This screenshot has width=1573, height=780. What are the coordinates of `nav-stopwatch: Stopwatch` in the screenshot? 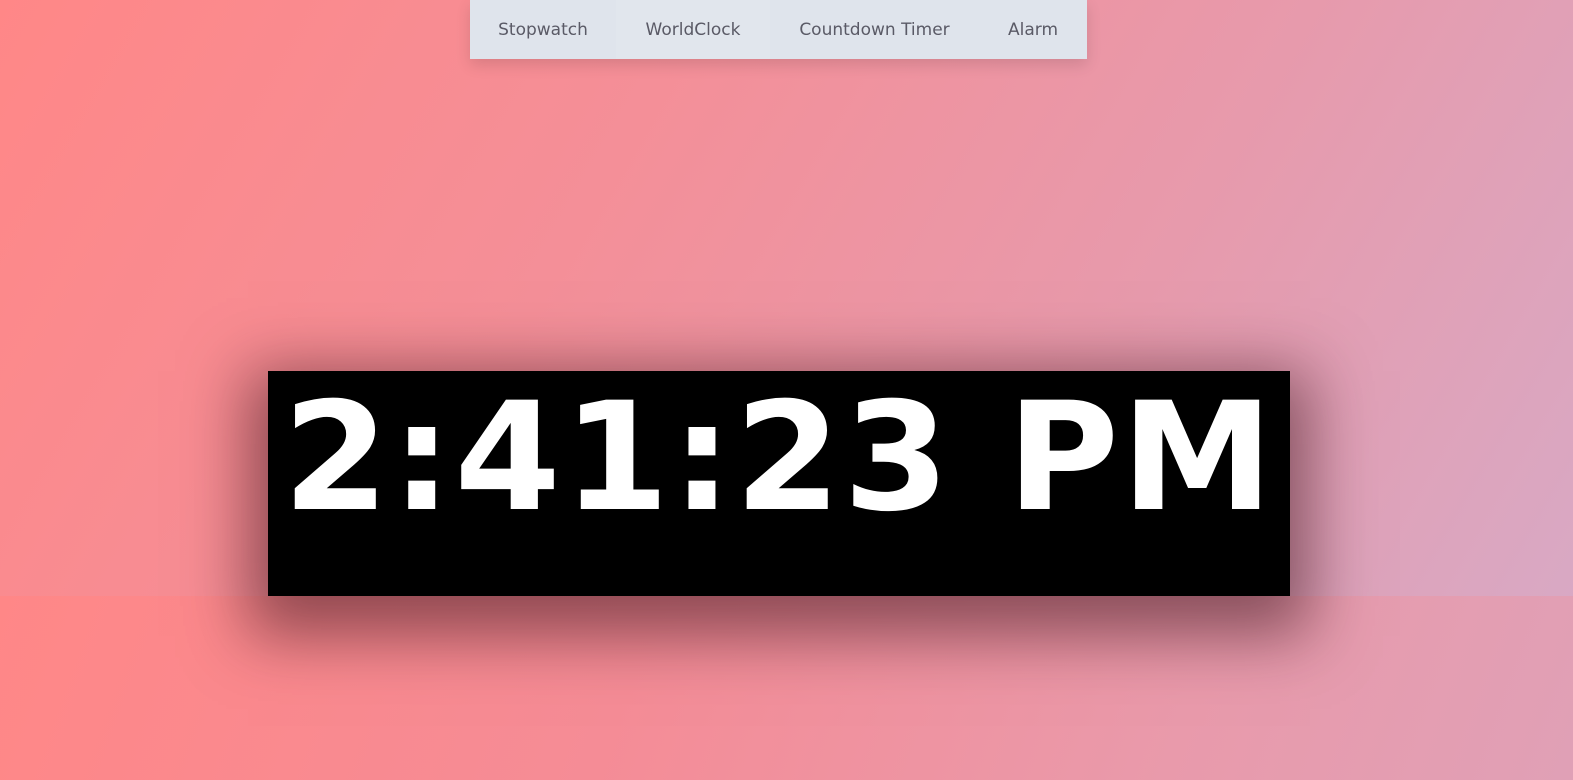 It's located at (543, 29).